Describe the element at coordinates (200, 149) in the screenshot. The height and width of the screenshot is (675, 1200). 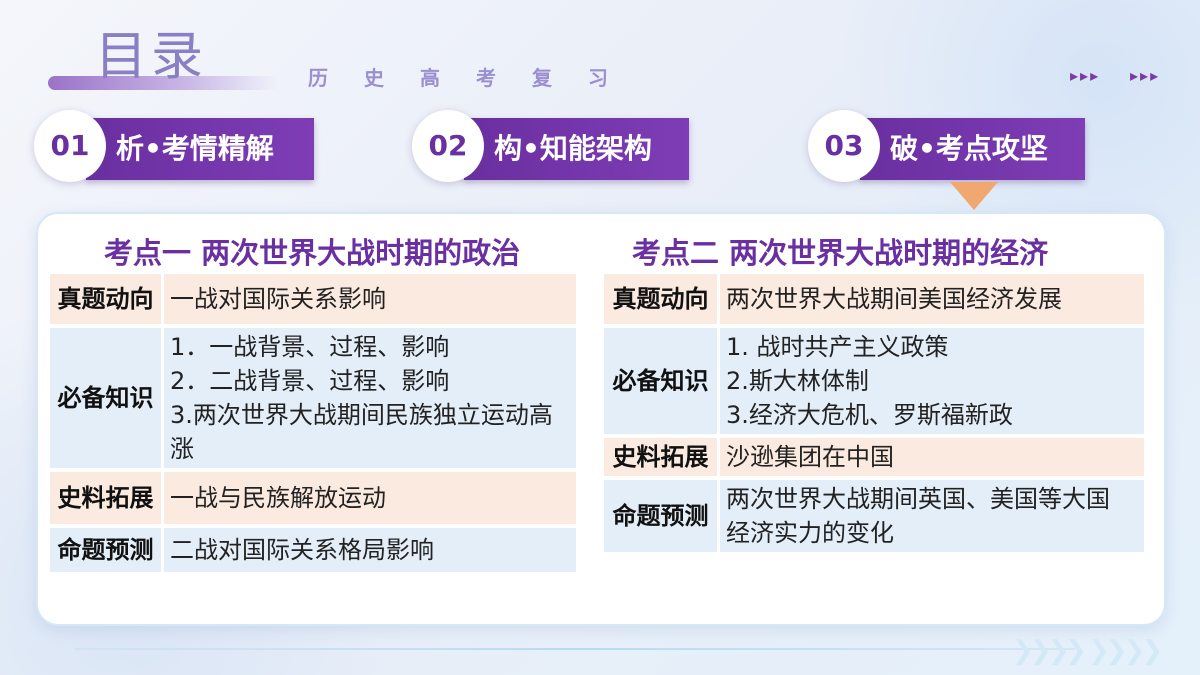
I see `tab-label: 析•考情精解` at that location.